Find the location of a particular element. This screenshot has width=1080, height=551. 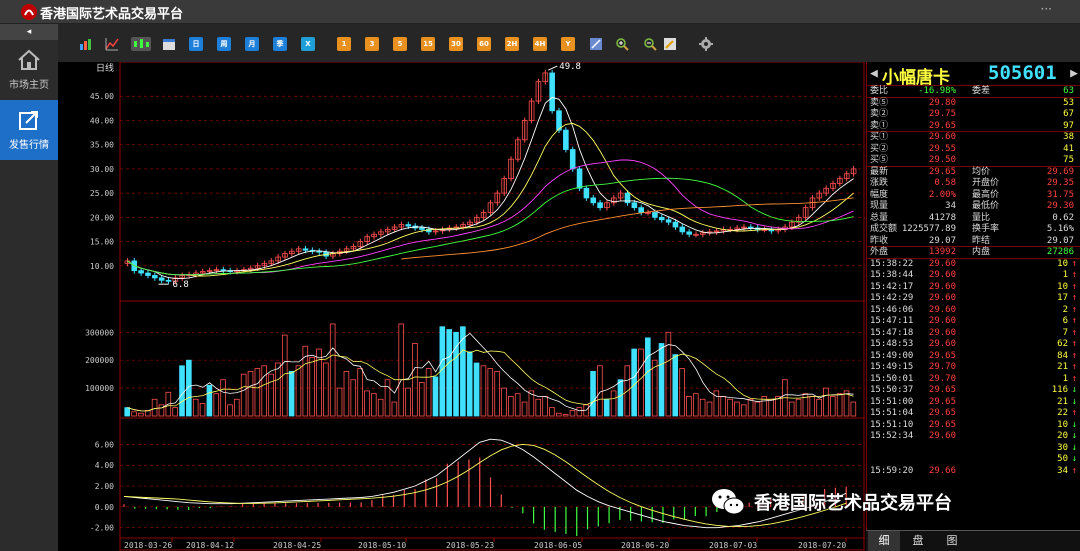

bid-price: 29.55 is located at coordinates (942, 148).